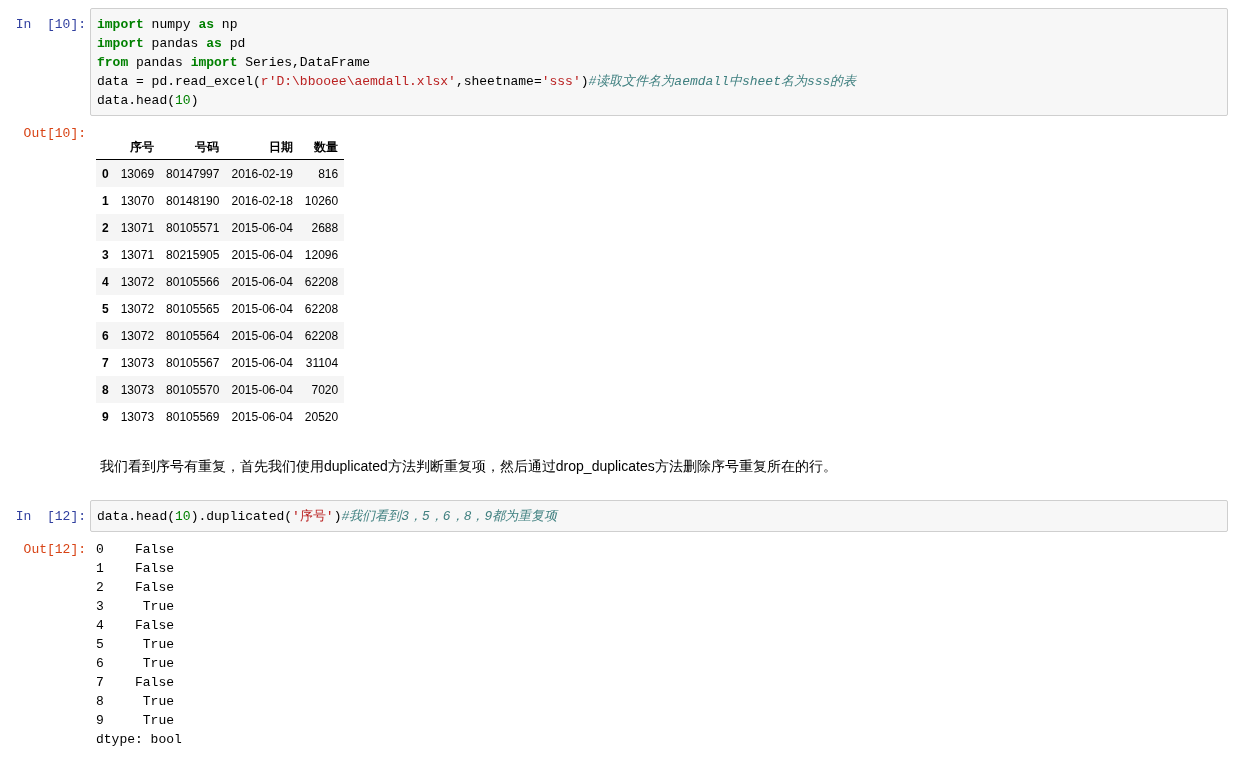 Image resolution: width=1241 pixels, height=768 pixels. Describe the element at coordinates (105, 254) in the screenshot. I see `row-index: 3` at that location.